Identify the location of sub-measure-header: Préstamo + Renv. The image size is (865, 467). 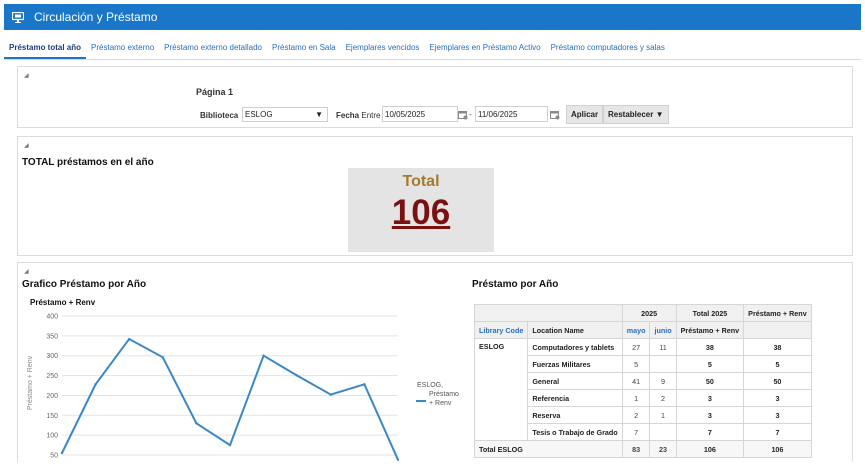
(710, 330).